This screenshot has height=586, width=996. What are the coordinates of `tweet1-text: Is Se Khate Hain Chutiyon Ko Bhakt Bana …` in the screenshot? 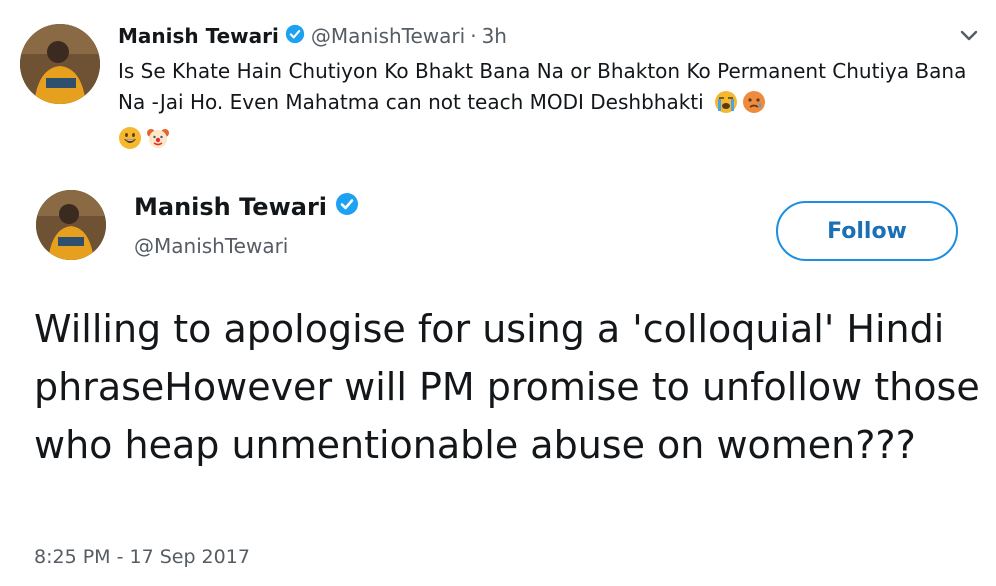 It's located at (542, 86).